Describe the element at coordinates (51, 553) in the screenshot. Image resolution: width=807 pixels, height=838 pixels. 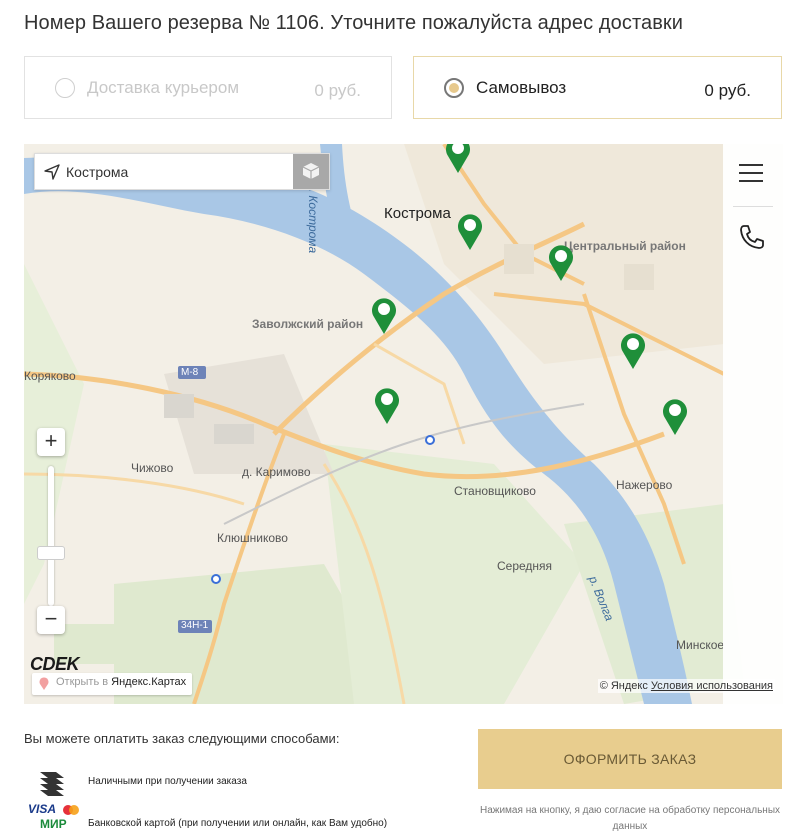
I see `zoom-slider-thumb` at that location.